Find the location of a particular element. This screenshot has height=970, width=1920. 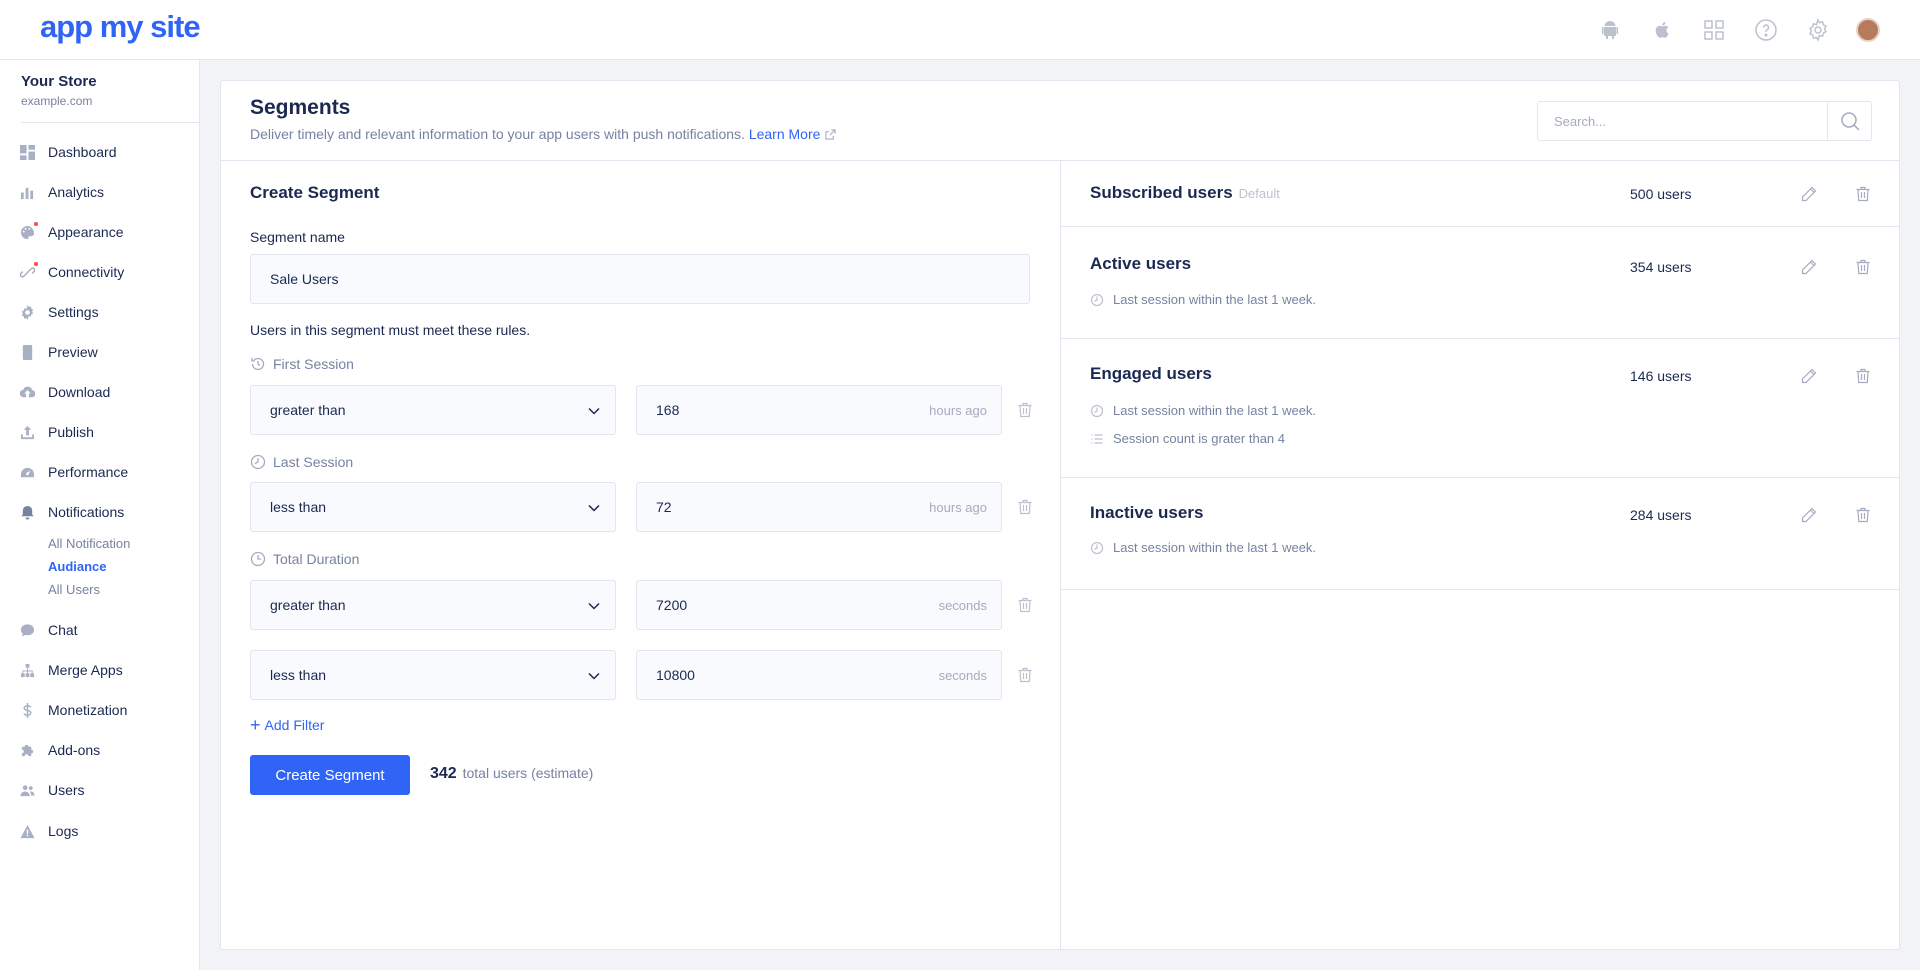

segment-rule: Session count is grater than 4 is located at coordinates (1187, 438).